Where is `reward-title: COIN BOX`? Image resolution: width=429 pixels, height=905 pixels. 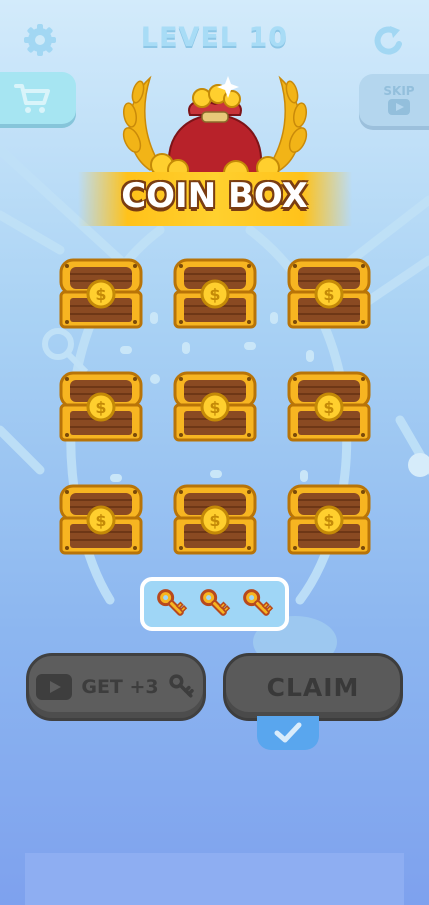
reward-title: COIN BOX is located at coordinates (214, 196).